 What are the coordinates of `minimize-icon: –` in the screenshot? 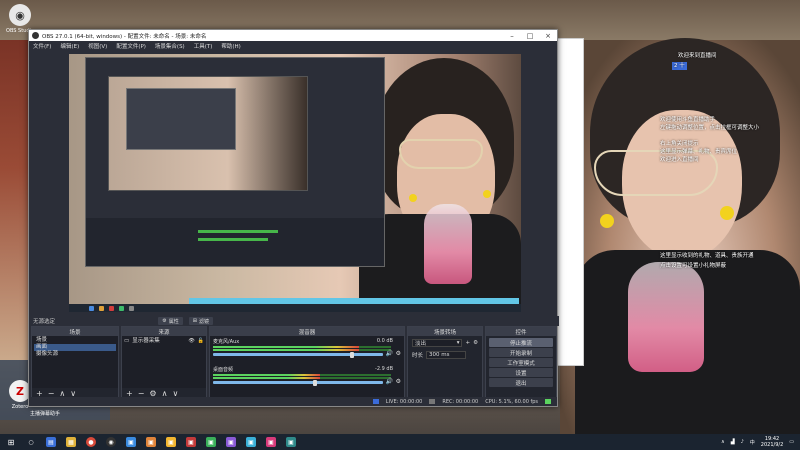 It's located at (512, 35).